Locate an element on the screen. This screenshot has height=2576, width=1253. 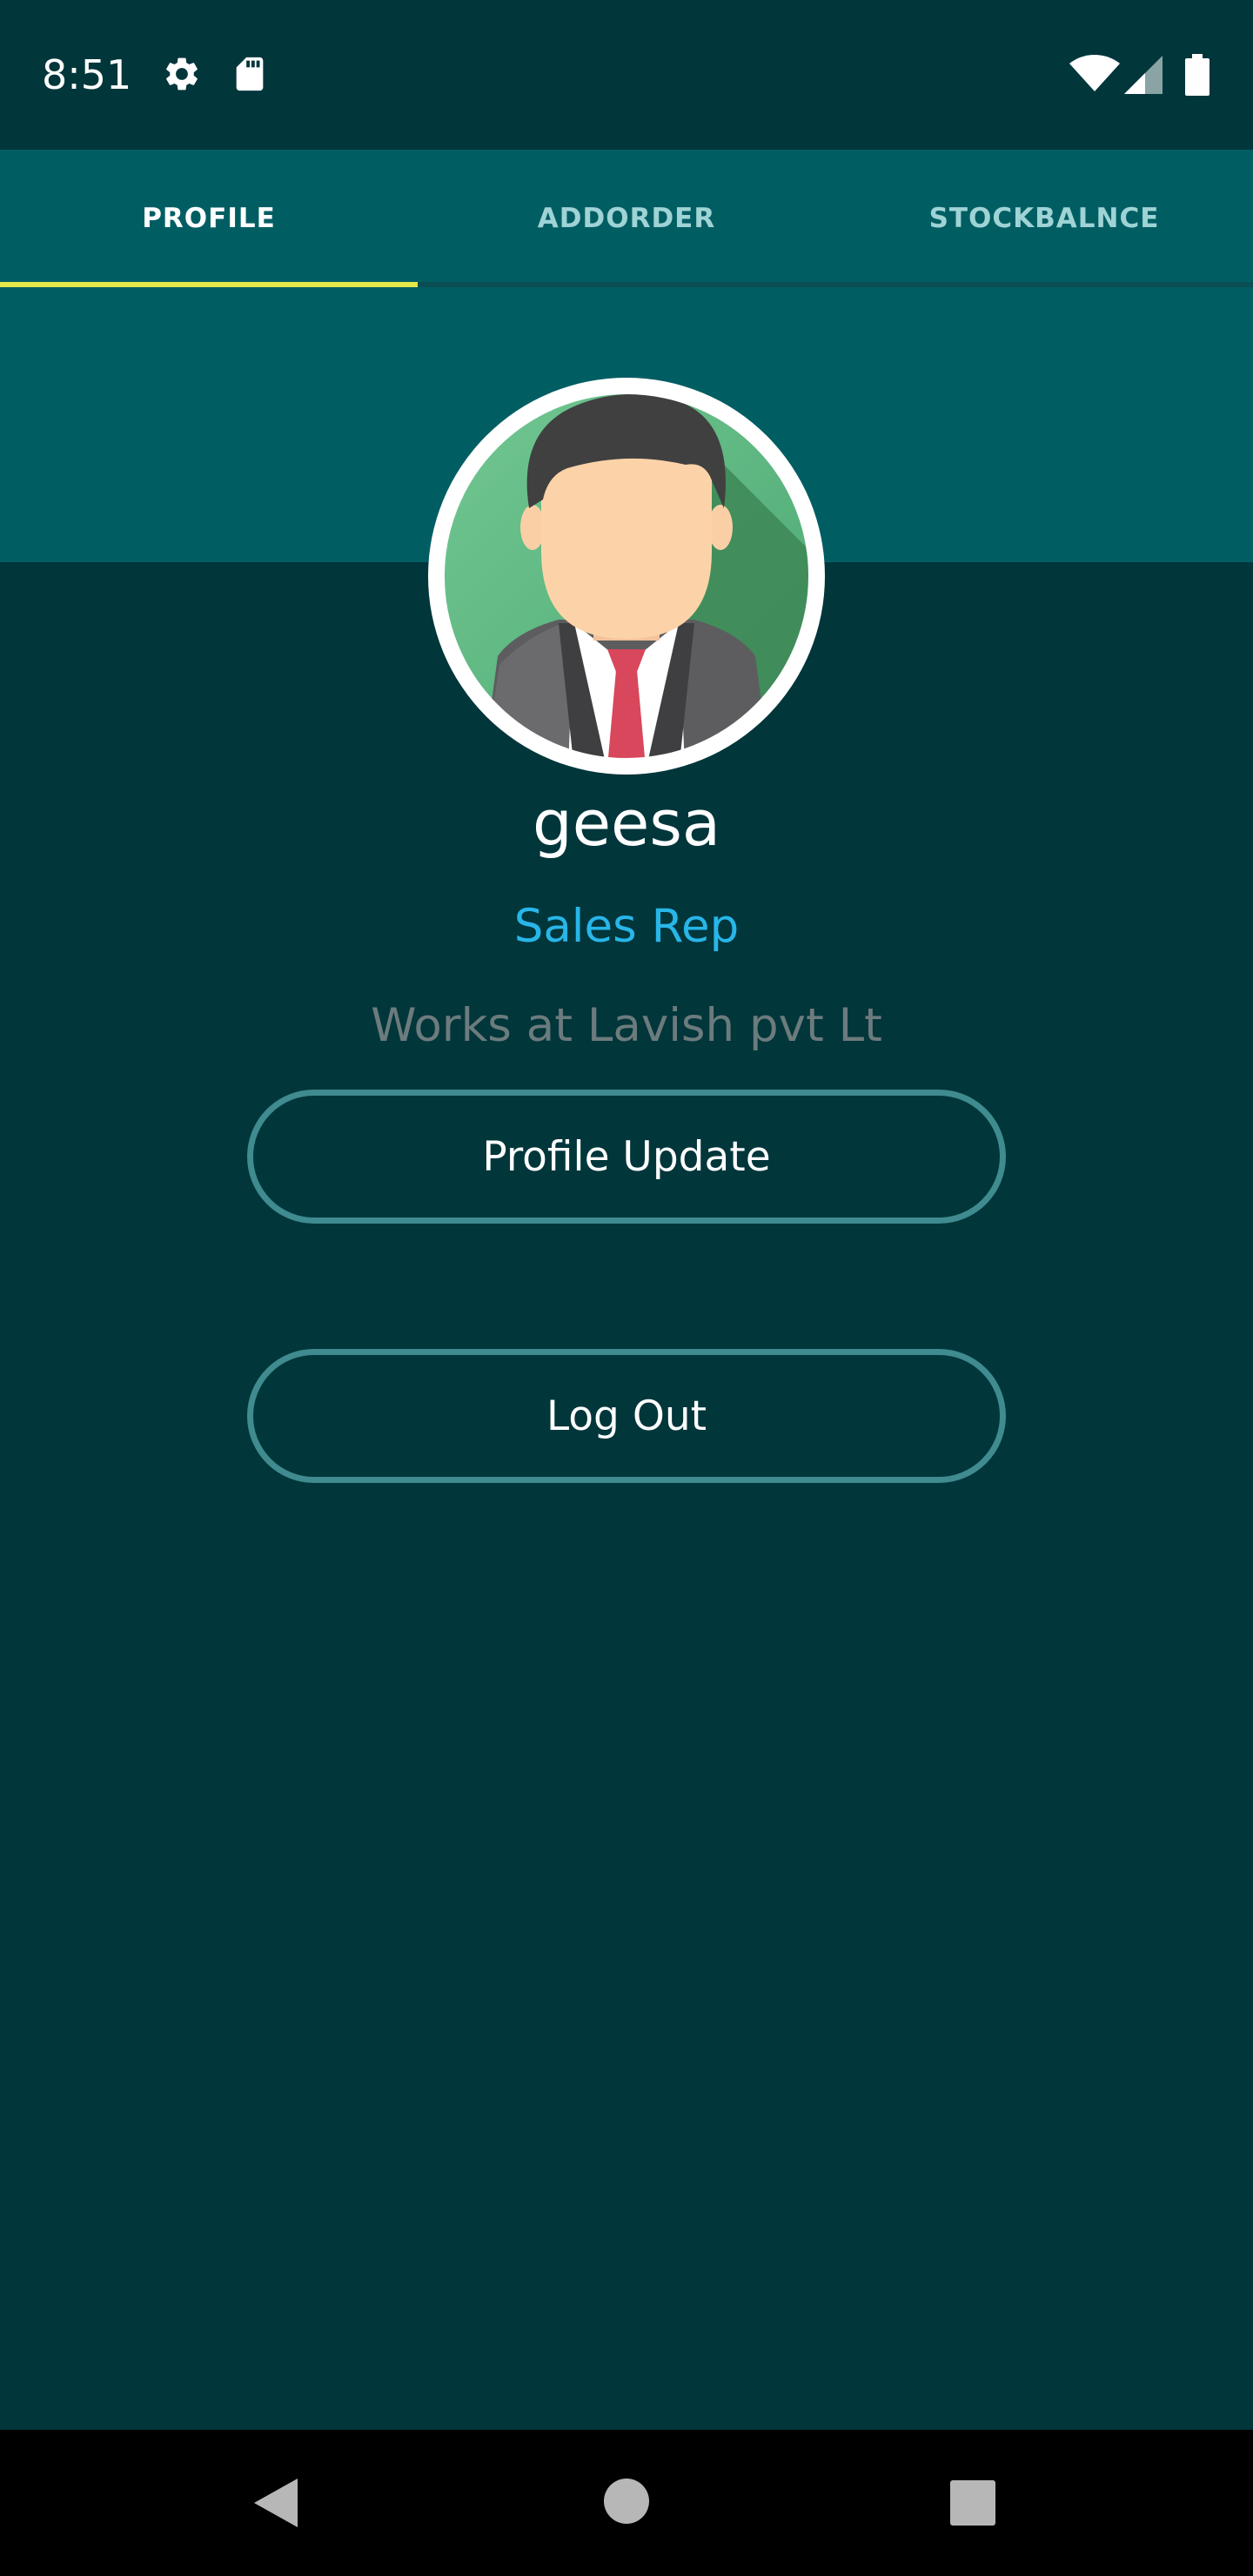
profile-update-label: Profile Update is located at coordinates (626, 1156).